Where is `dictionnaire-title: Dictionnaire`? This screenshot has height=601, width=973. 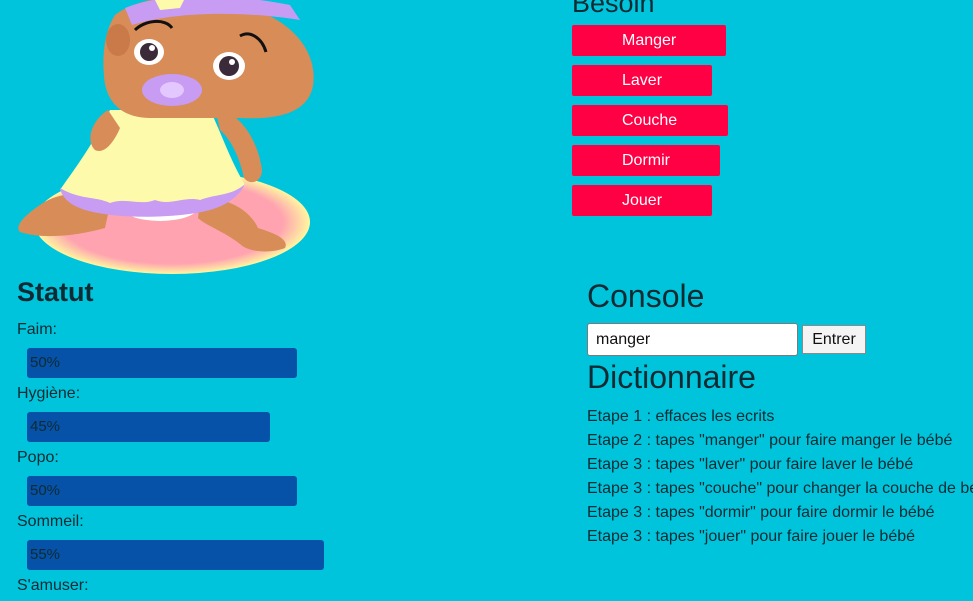
dictionnaire-title: Dictionnaire is located at coordinates (671, 377).